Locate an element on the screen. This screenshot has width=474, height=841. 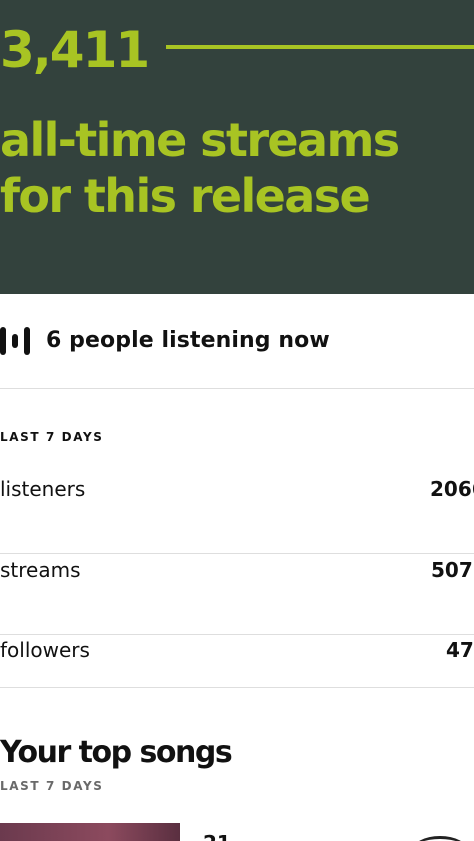
hero-caption-line-2: for this release is located at coordinates (185, 196).